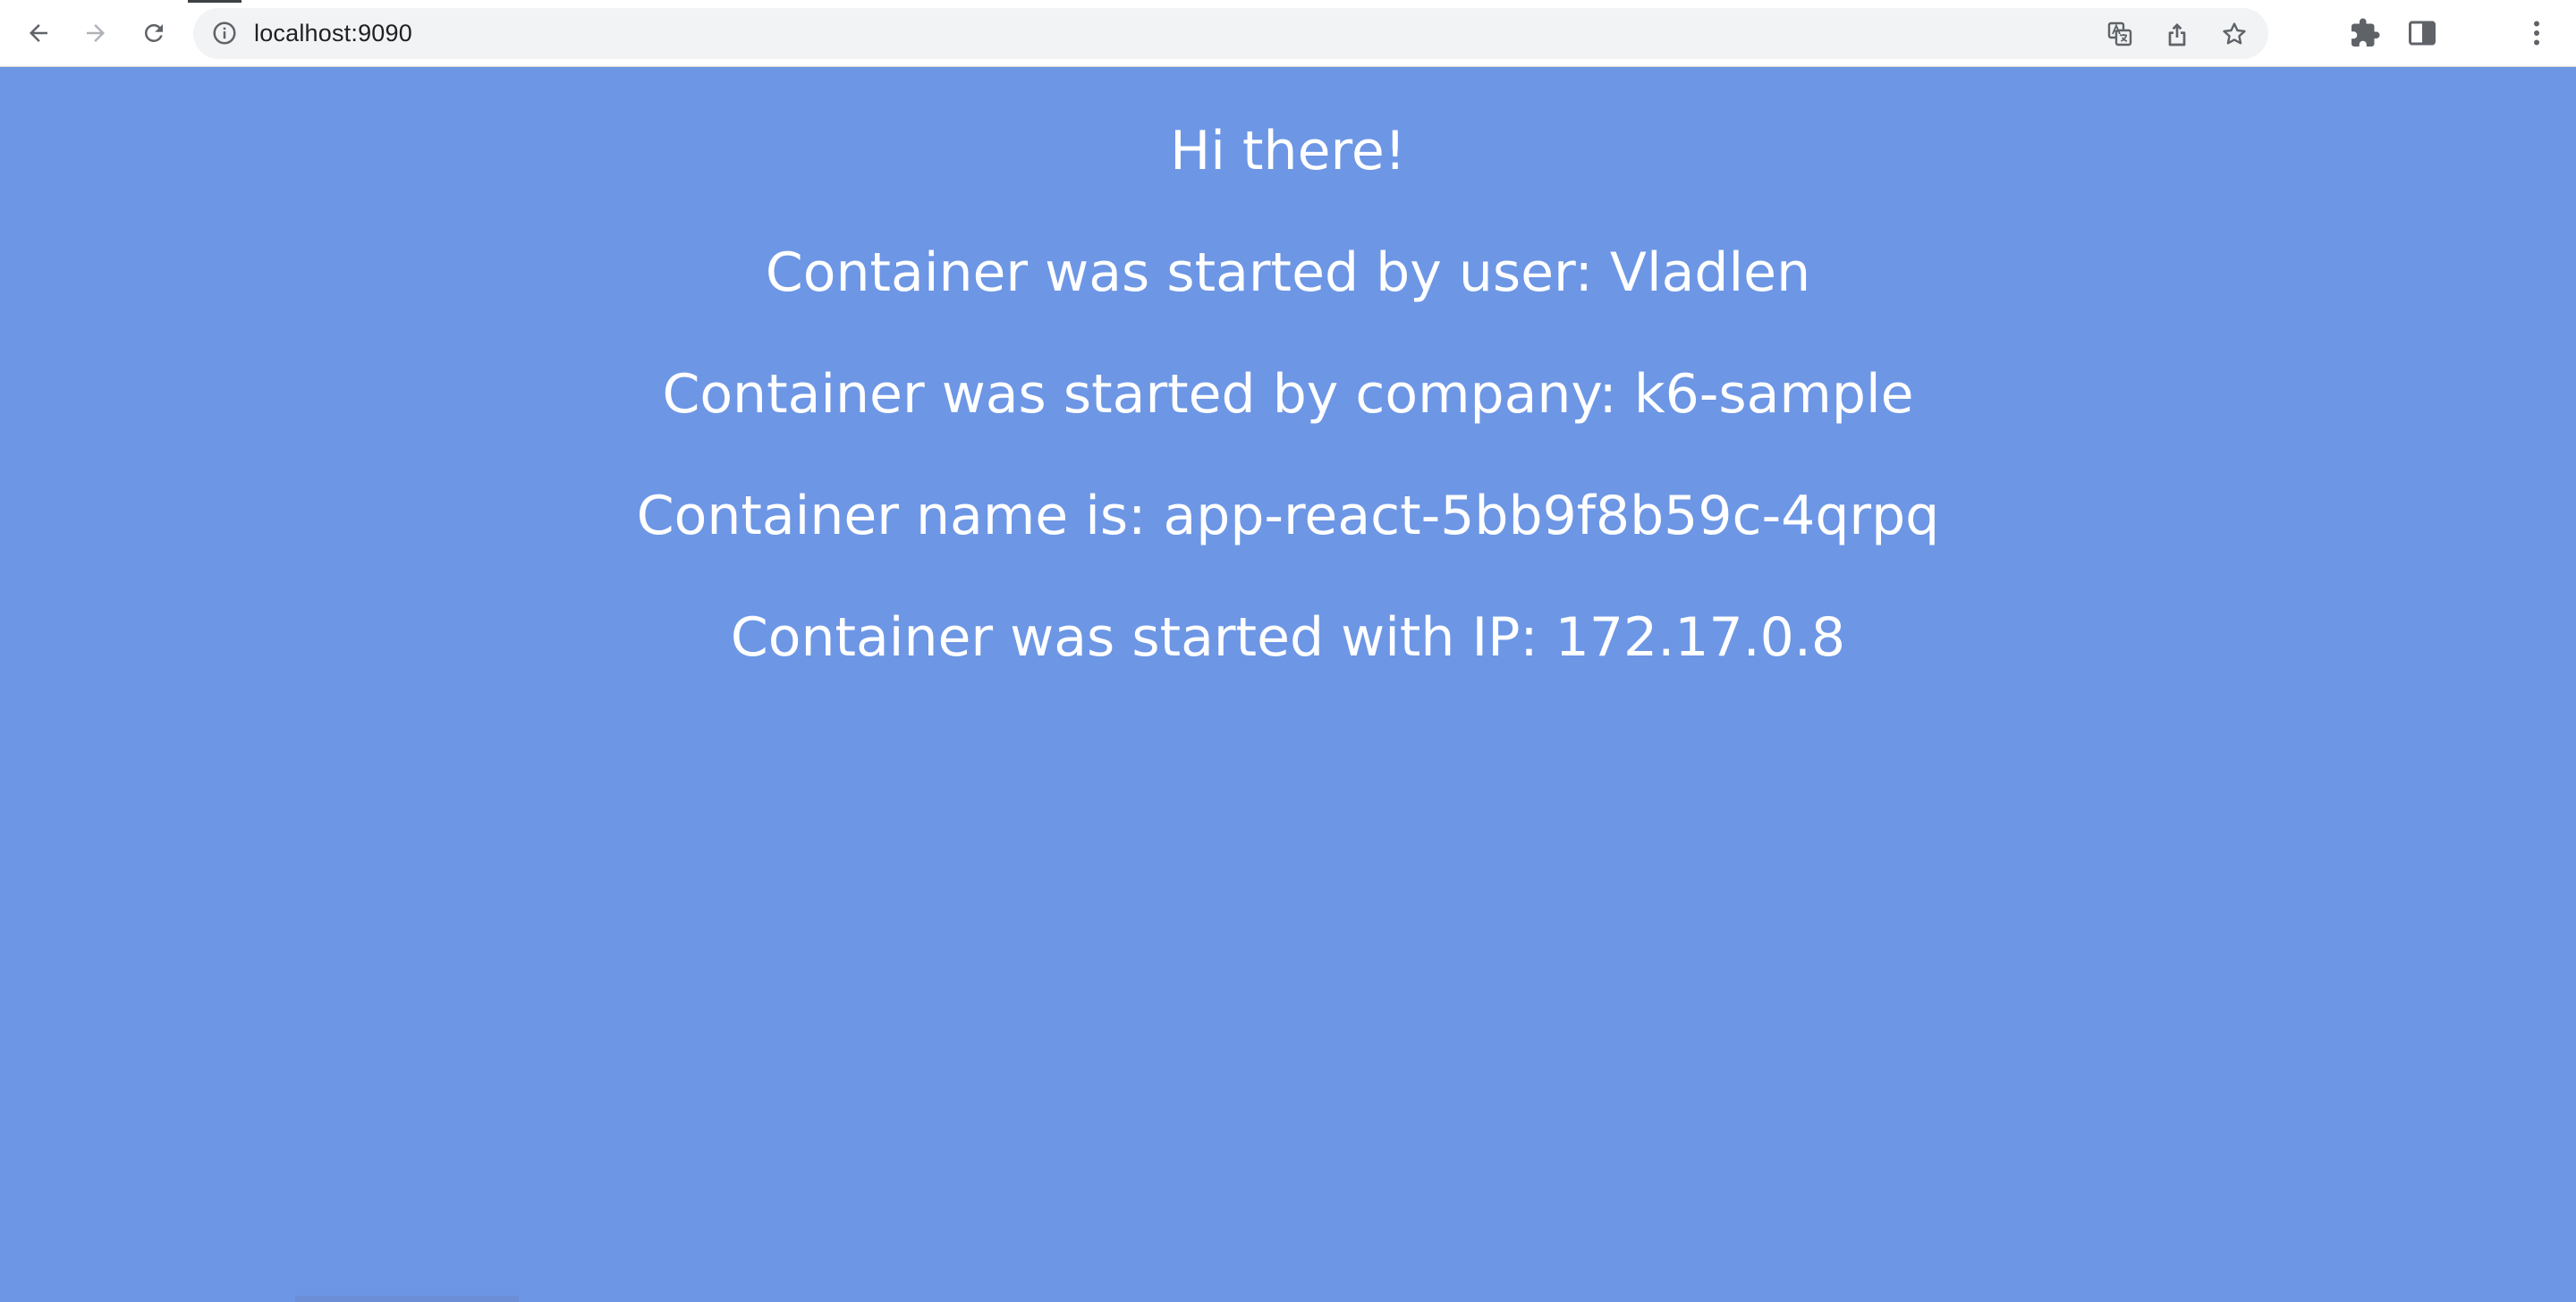 This screenshot has width=2576, height=1302. Describe the element at coordinates (2234, 34) in the screenshot. I see `star-icon` at that location.